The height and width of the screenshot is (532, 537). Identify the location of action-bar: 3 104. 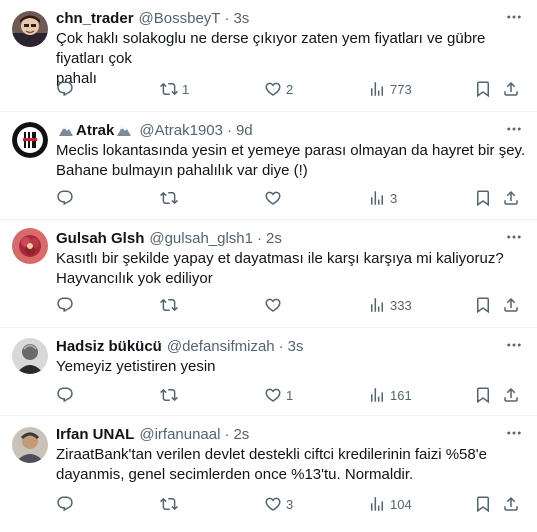
(291, 504).